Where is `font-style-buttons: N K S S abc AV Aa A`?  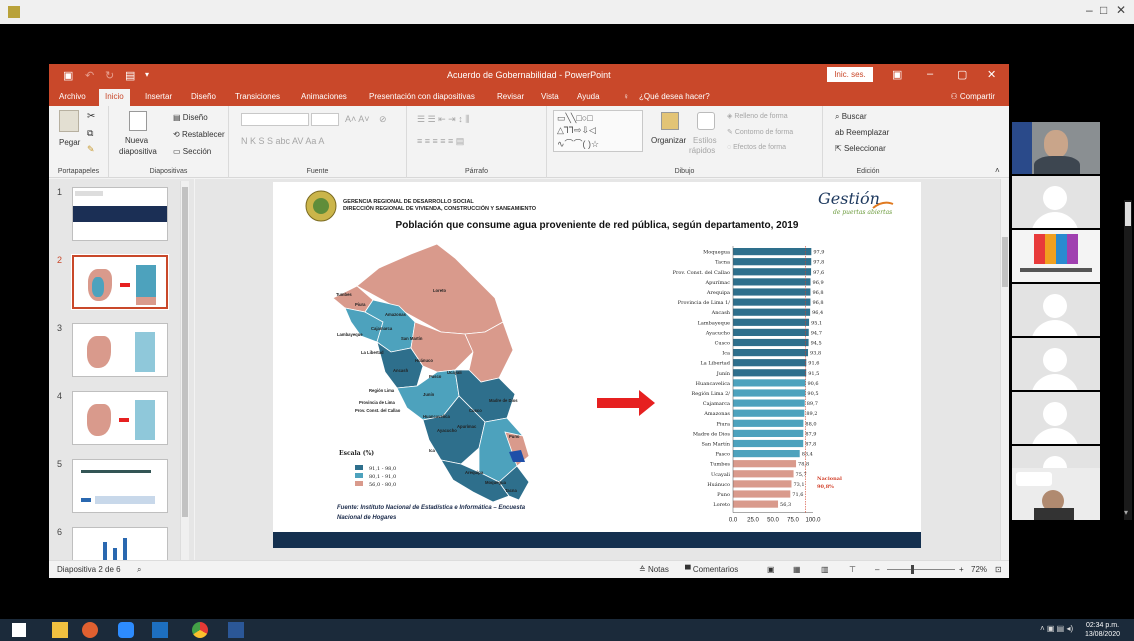 font-style-buttons: N K S S abc AV Aa A is located at coordinates (282, 141).